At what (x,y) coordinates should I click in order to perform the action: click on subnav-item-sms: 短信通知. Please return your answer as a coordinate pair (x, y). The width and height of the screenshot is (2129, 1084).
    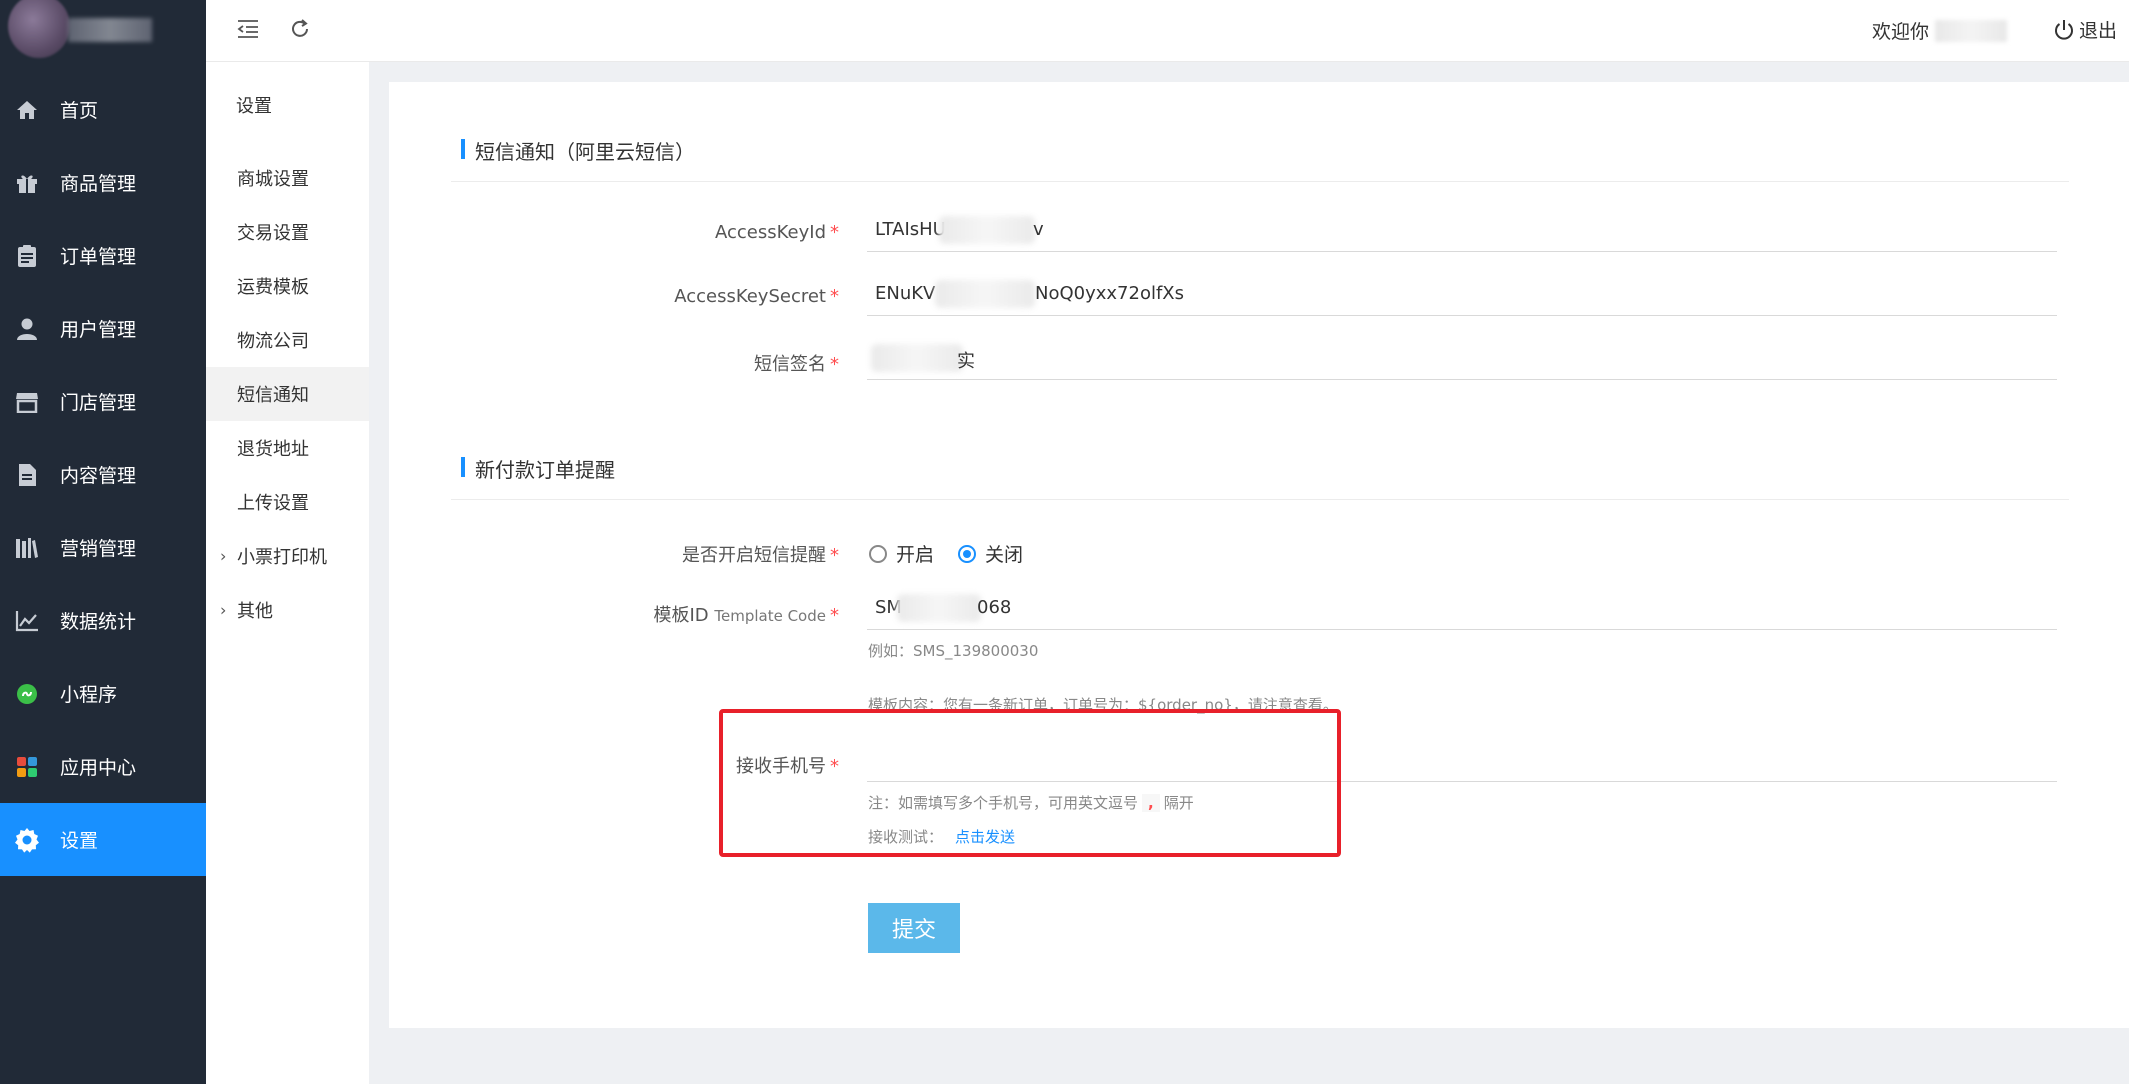
    Looking at the image, I should click on (287, 394).